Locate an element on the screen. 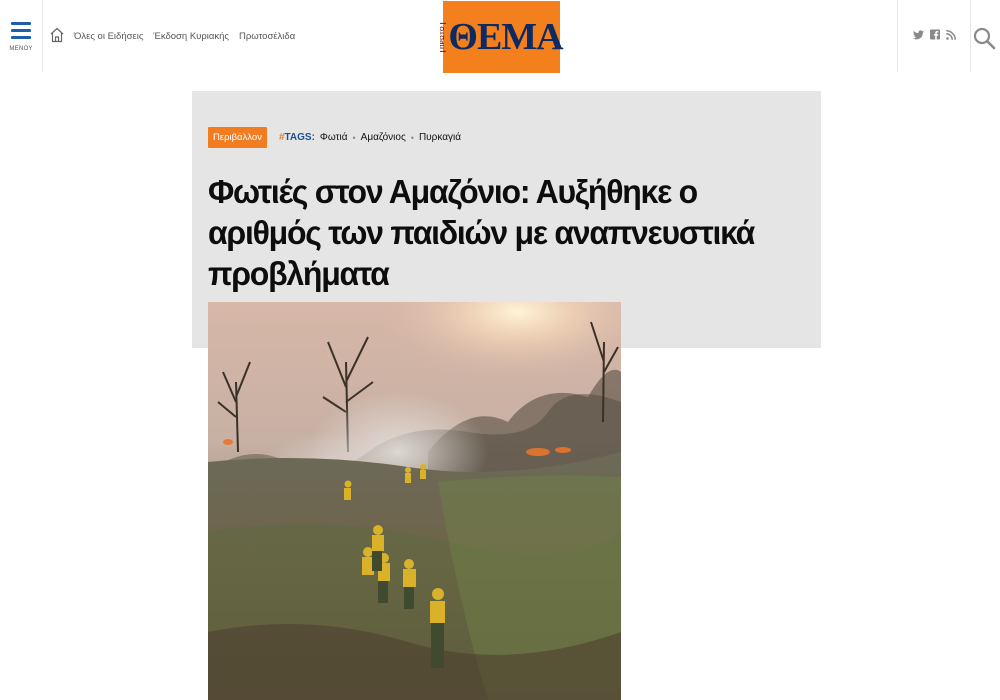 The width and height of the screenshot is (1000, 700). search-icon is located at coordinates (984, 38).